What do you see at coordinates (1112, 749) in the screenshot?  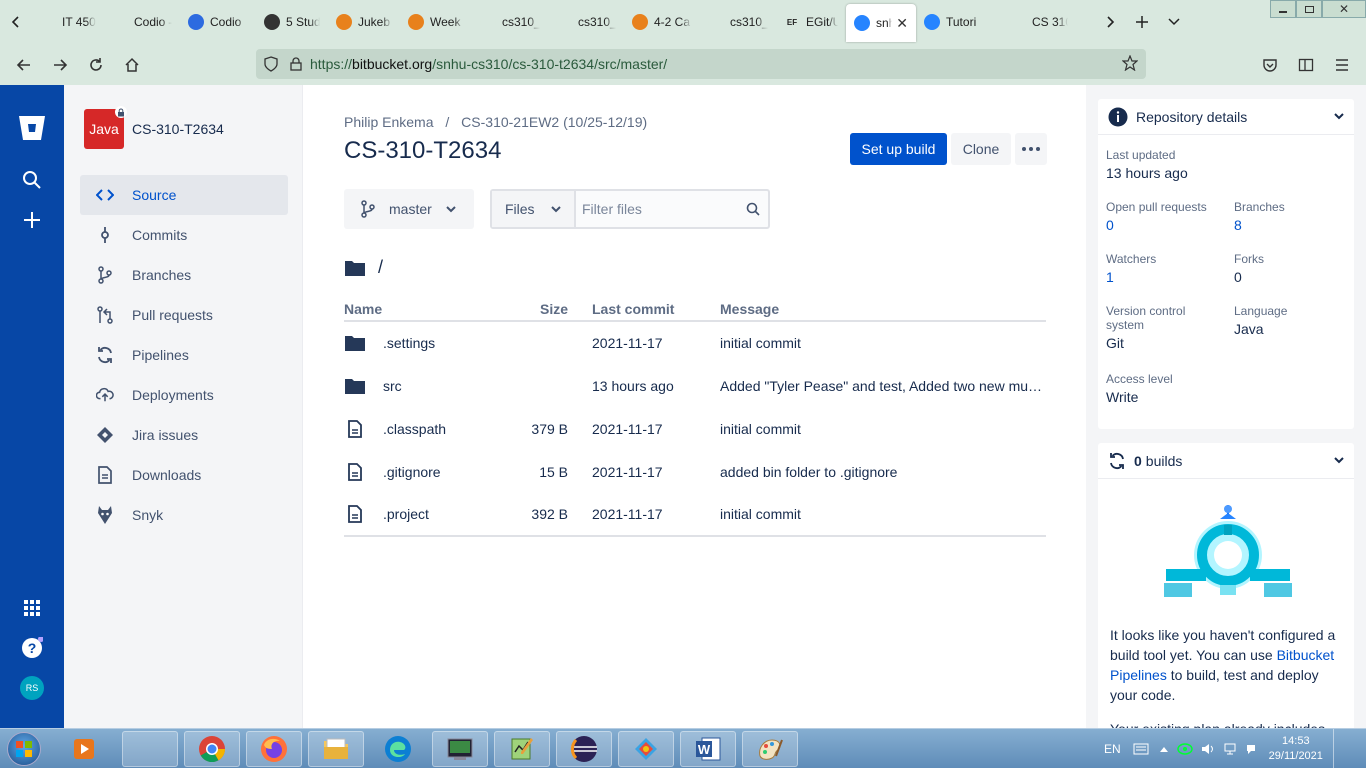 I see `language-indicator: EN` at bounding box center [1112, 749].